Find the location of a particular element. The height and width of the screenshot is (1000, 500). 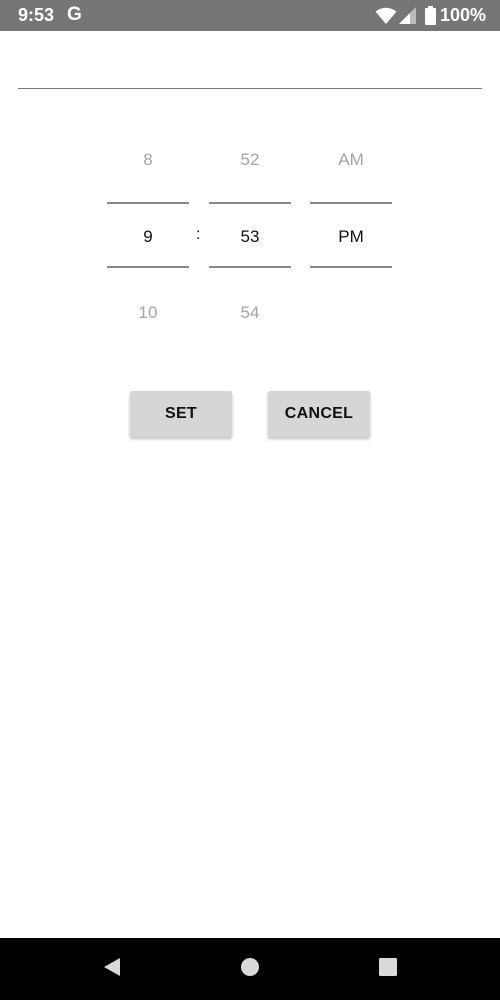

recents-square-icon is located at coordinates (388, 969).